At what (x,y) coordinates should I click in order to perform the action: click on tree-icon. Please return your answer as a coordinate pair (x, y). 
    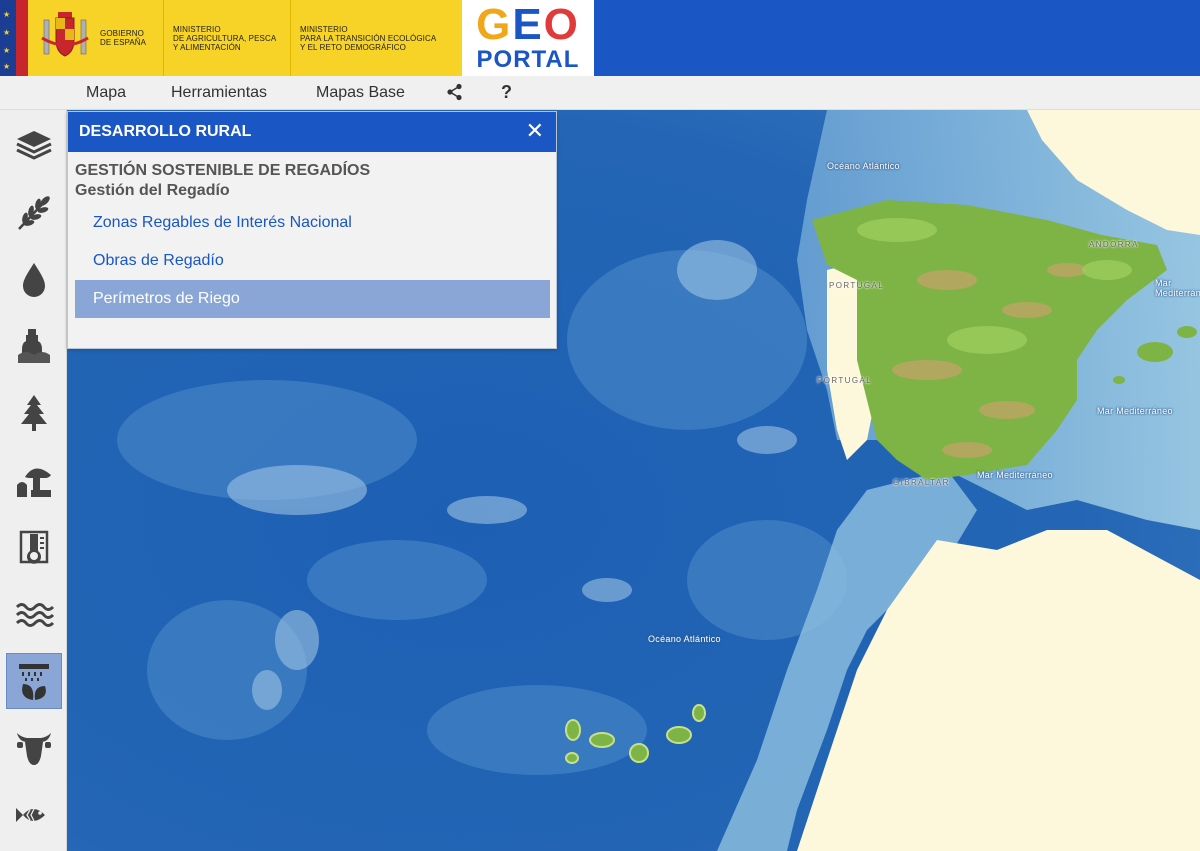
    Looking at the image, I should click on (34, 413).